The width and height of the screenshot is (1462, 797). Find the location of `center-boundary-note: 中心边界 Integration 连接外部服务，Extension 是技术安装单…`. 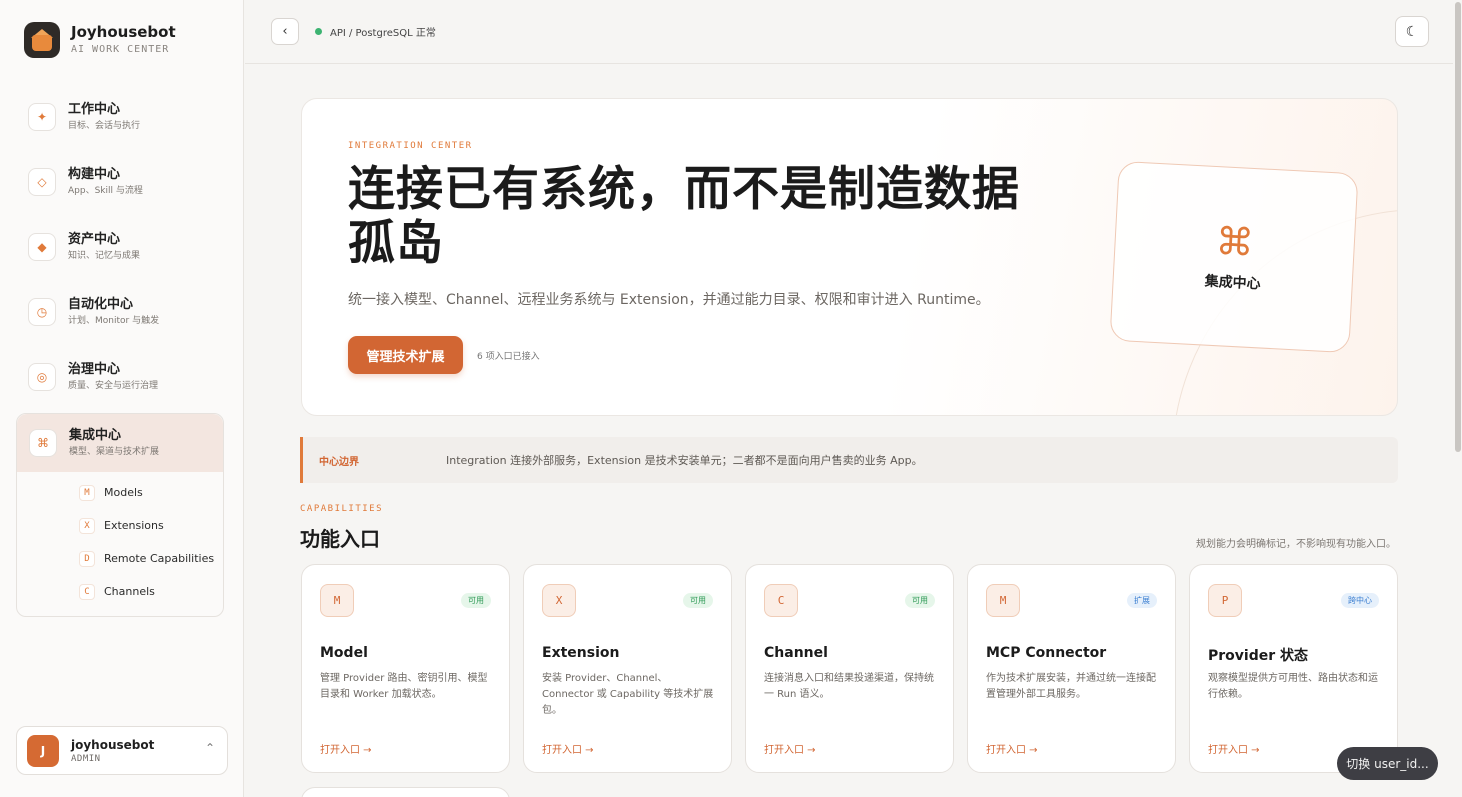

center-boundary-note: 中心边界 Integration 连接外部服务，Extension 是技术安装单… is located at coordinates (849, 460).